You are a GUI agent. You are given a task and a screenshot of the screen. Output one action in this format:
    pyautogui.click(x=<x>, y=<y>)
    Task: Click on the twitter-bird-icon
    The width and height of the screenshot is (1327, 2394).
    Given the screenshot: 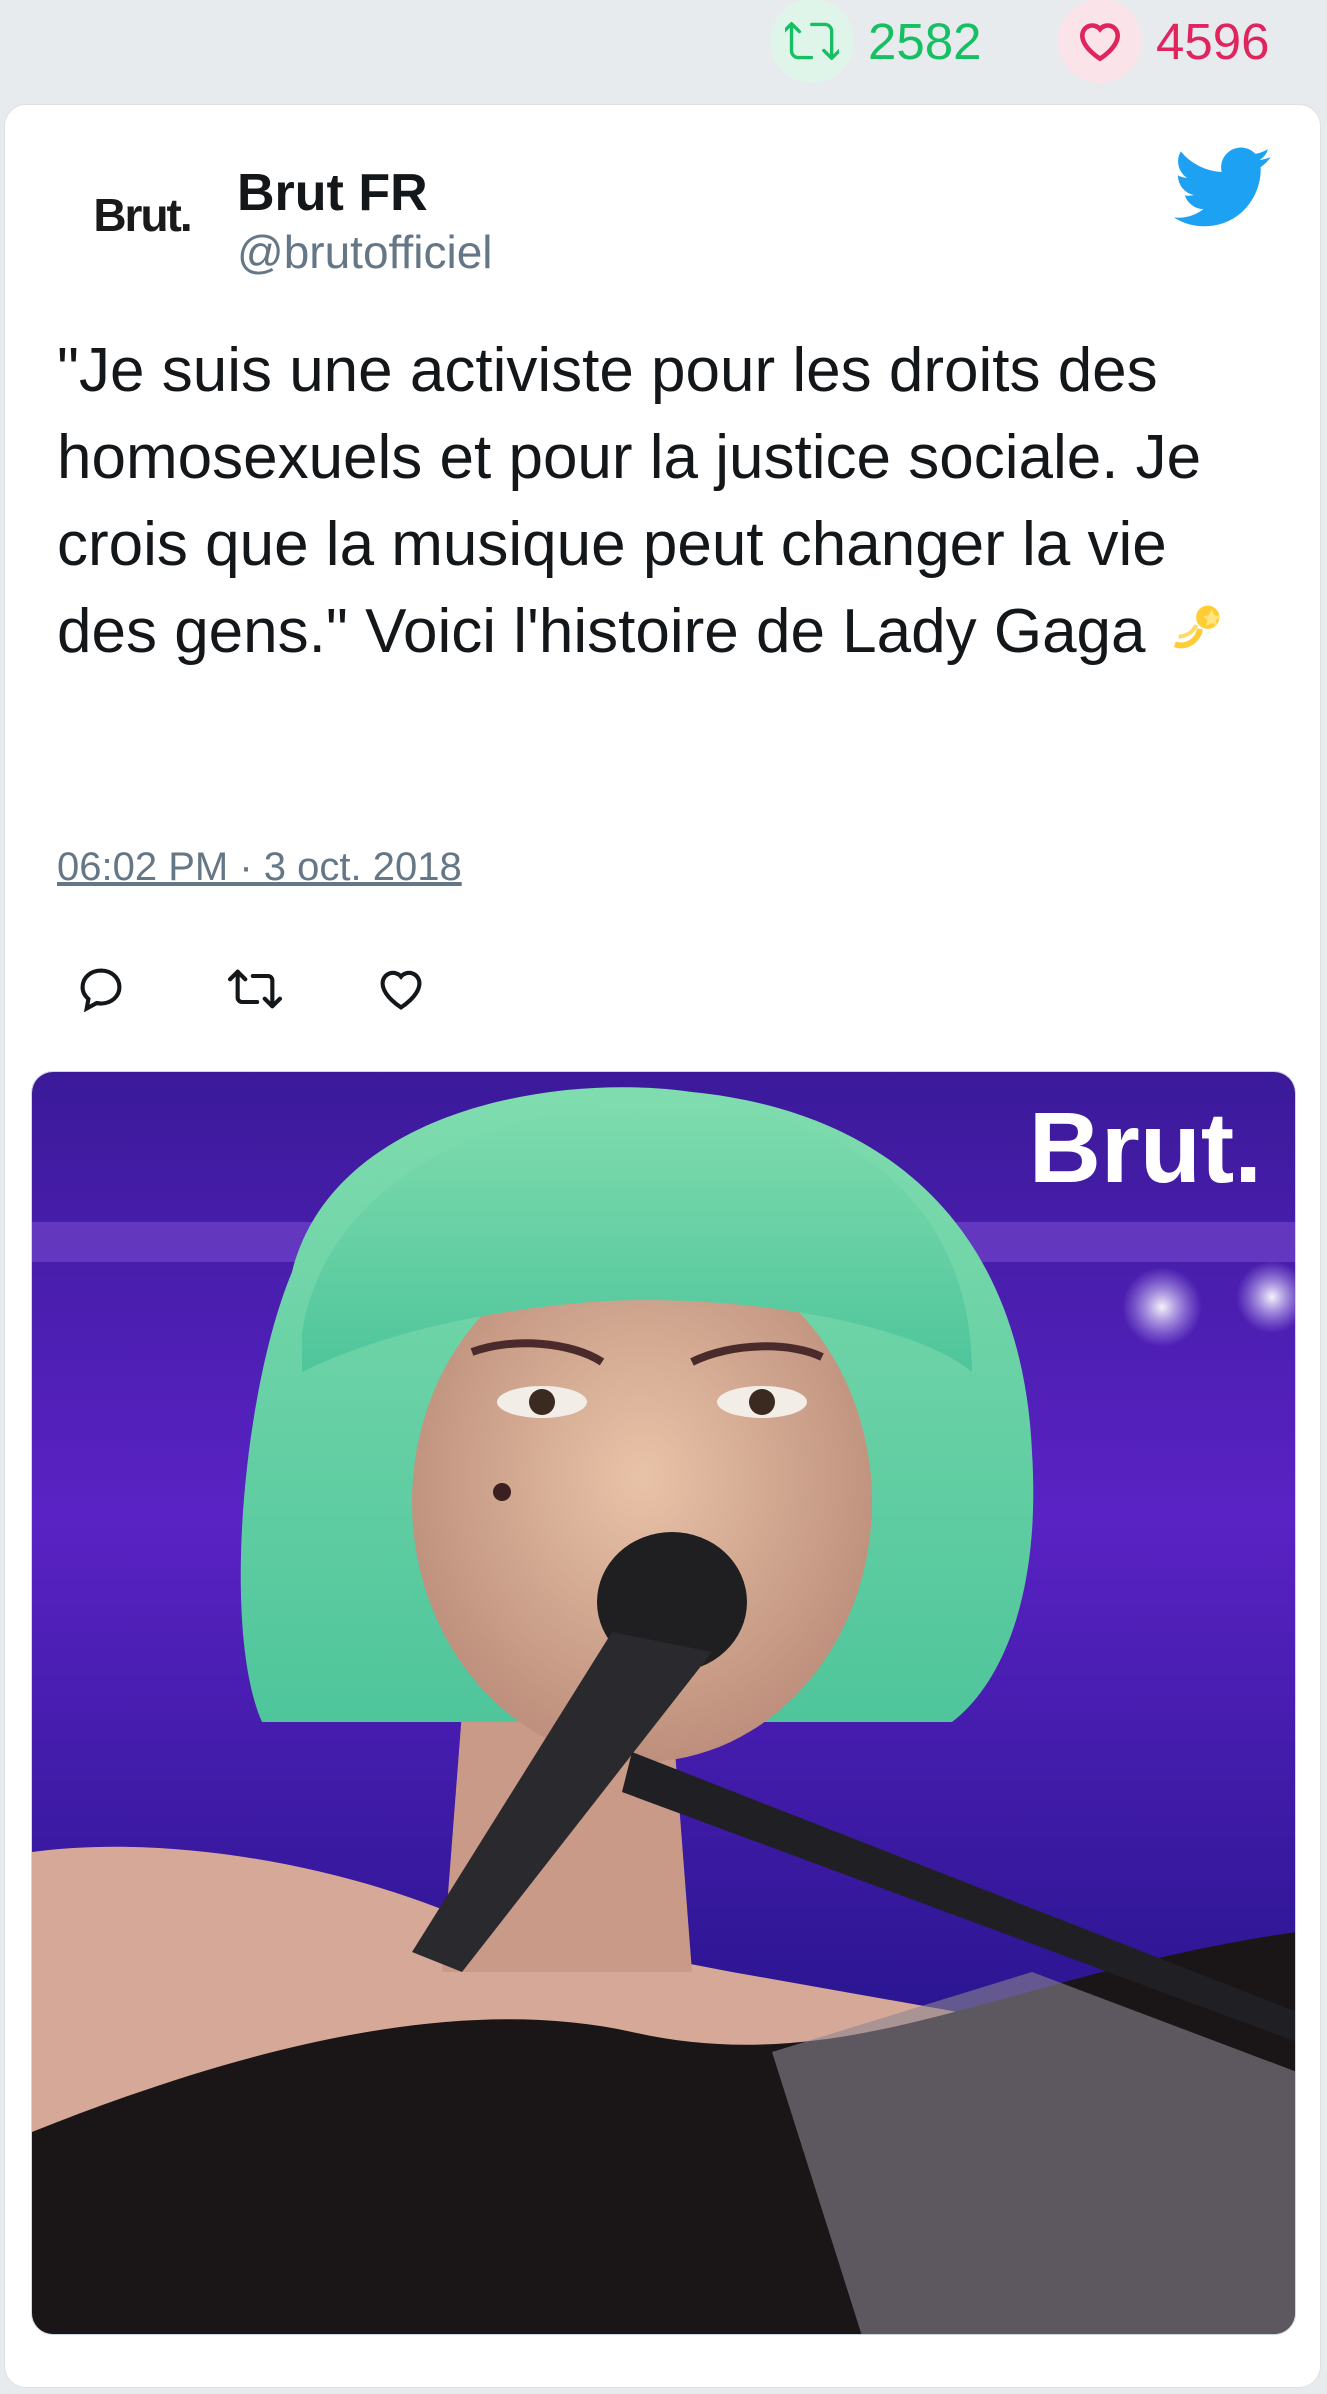 What is the action you would take?
    pyautogui.click(x=1223, y=186)
    